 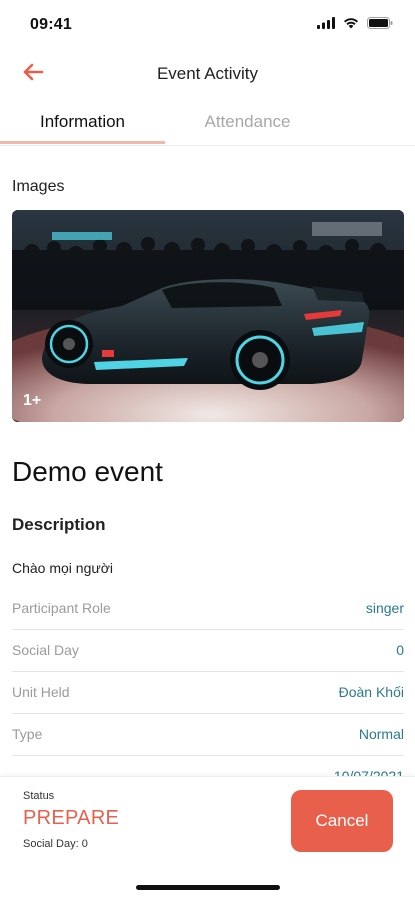 What do you see at coordinates (41, 692) in the screenshot?
I see `detail-label: Unit Held` at bounding box center [41, 692].